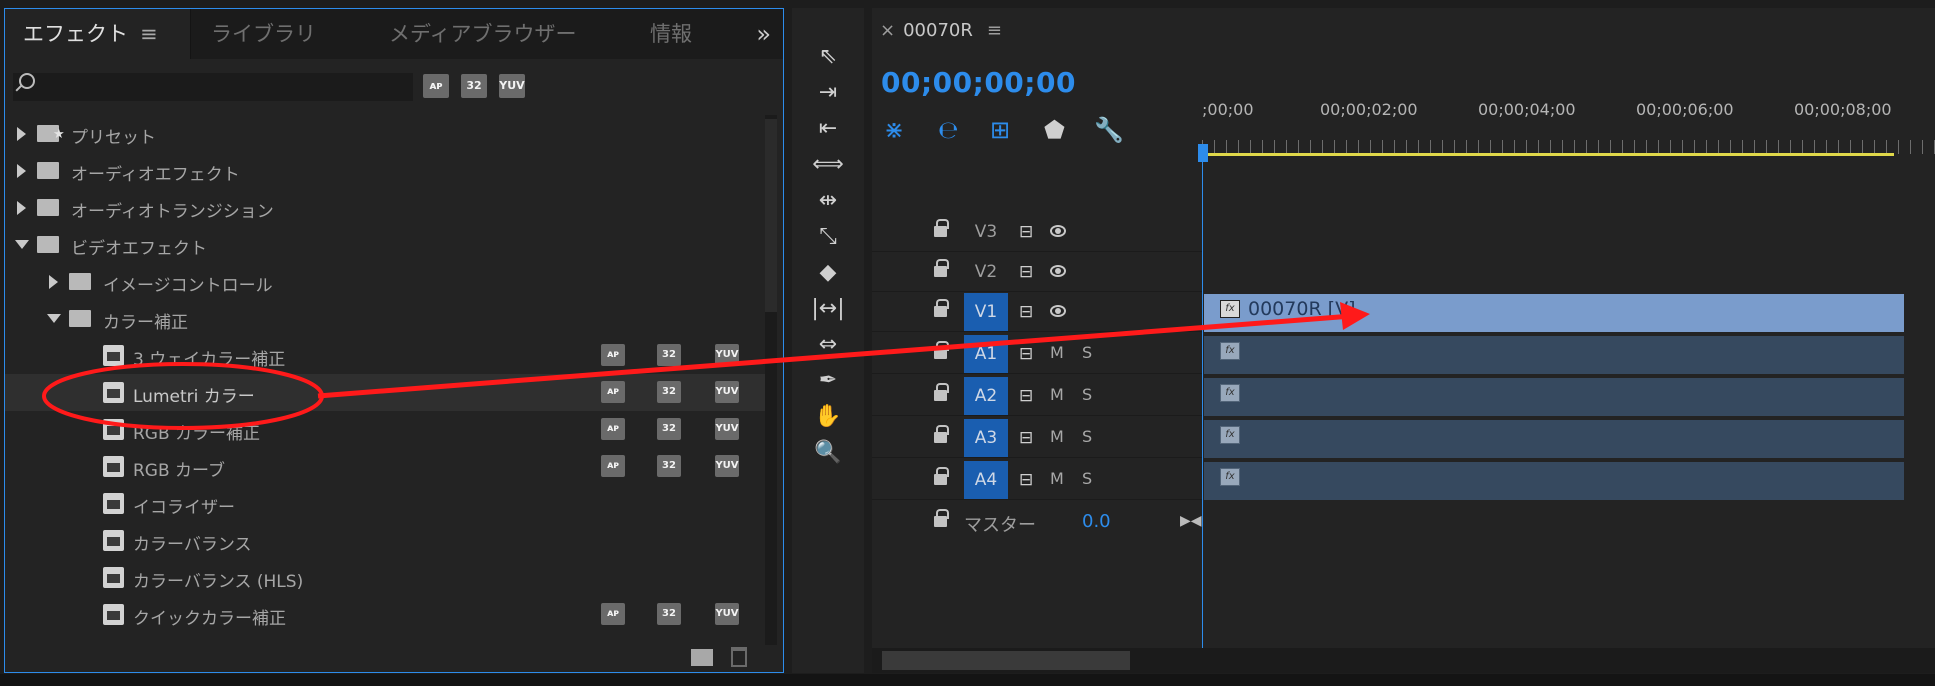  Describe the element at coordinates (388, 318) in the screenshot. I see `tree-item-color-correction: カラー補正` at that location.